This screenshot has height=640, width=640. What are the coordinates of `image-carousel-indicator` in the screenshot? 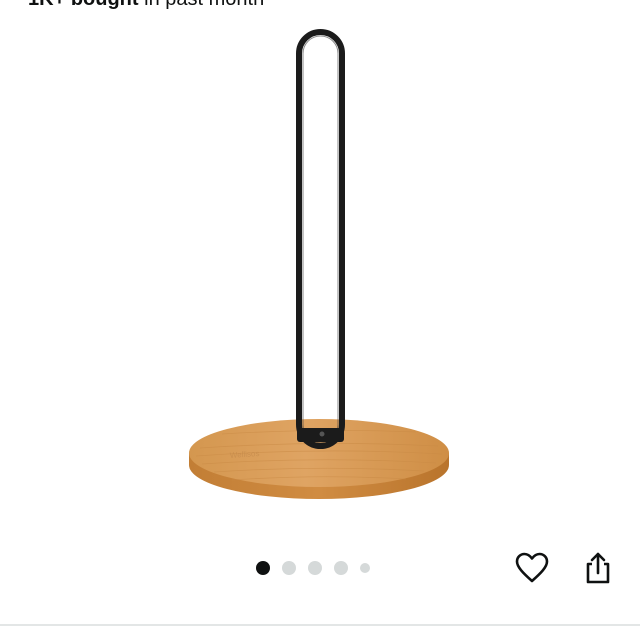 It's located at (313, 568).